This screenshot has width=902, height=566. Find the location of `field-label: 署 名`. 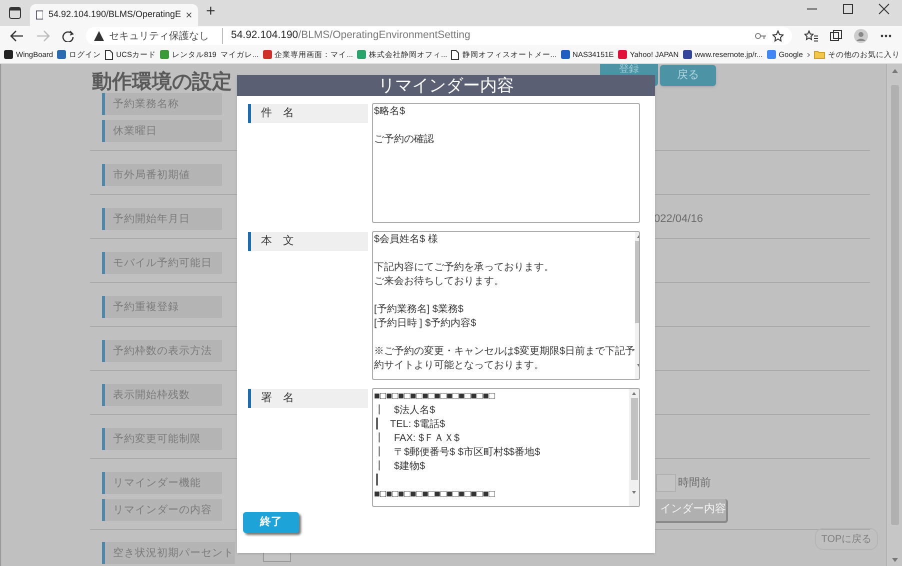

field-label: 署 名 is located at coordinates (308, 398).